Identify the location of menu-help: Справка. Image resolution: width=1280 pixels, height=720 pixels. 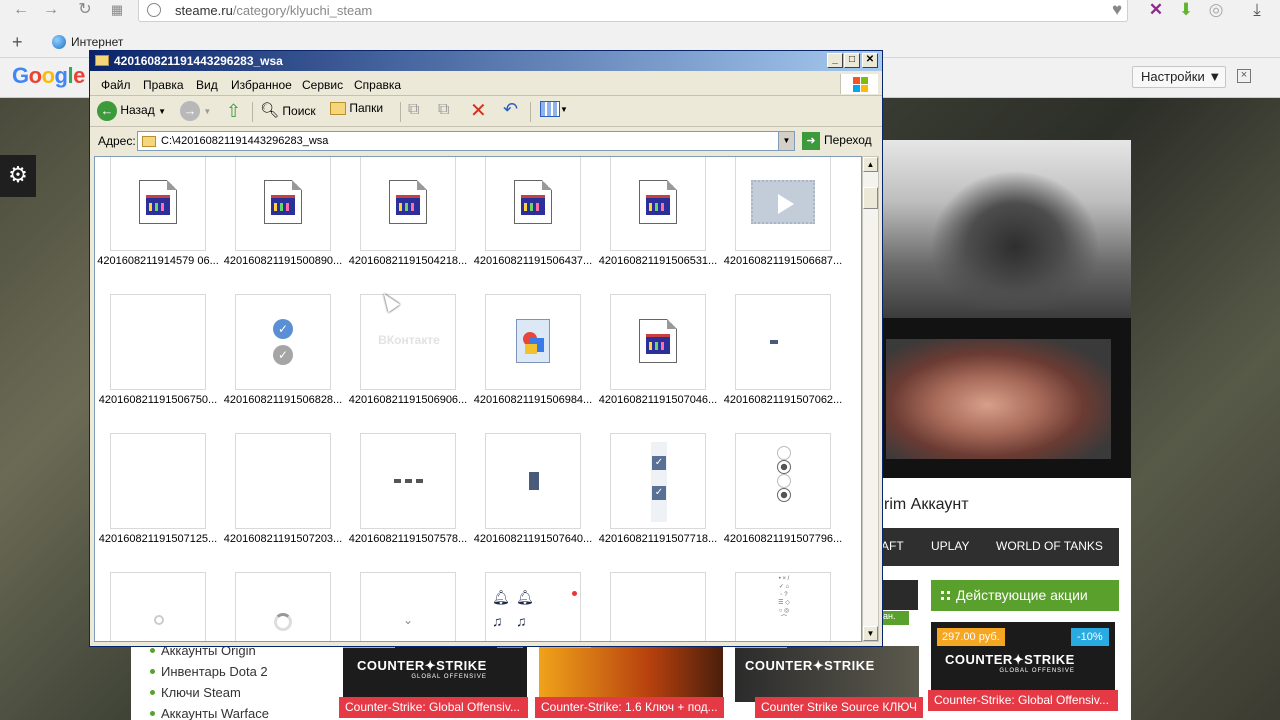
(377, 85).